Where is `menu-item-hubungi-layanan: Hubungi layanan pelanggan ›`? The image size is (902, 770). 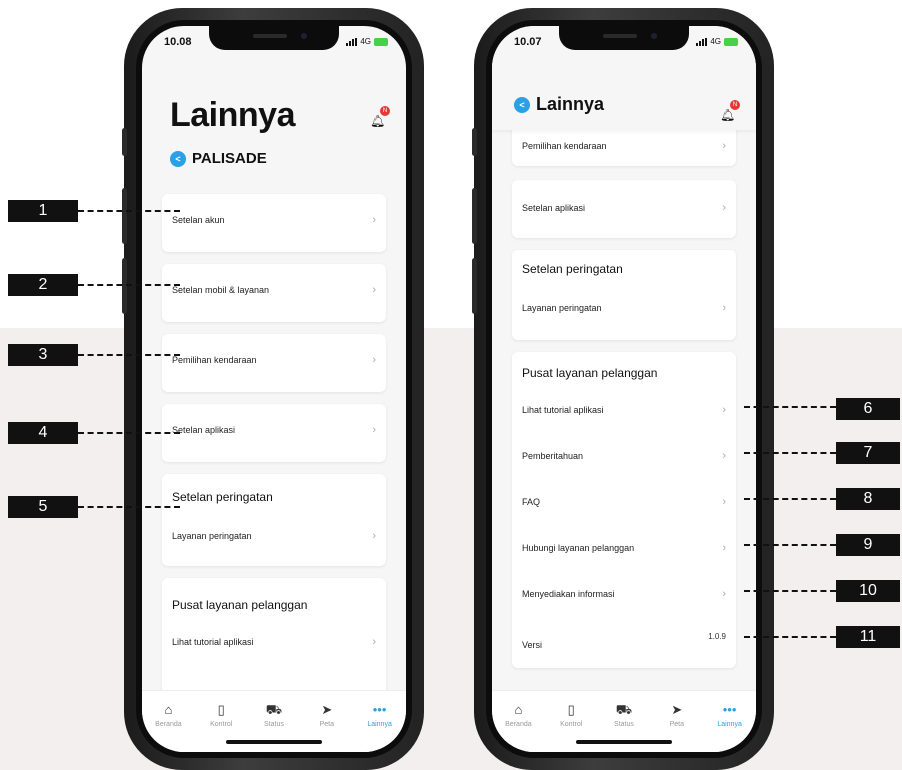
menu-item-hubungi-layanan: Hubungi layanan pelanggan › is located at coordinates (624, 548).